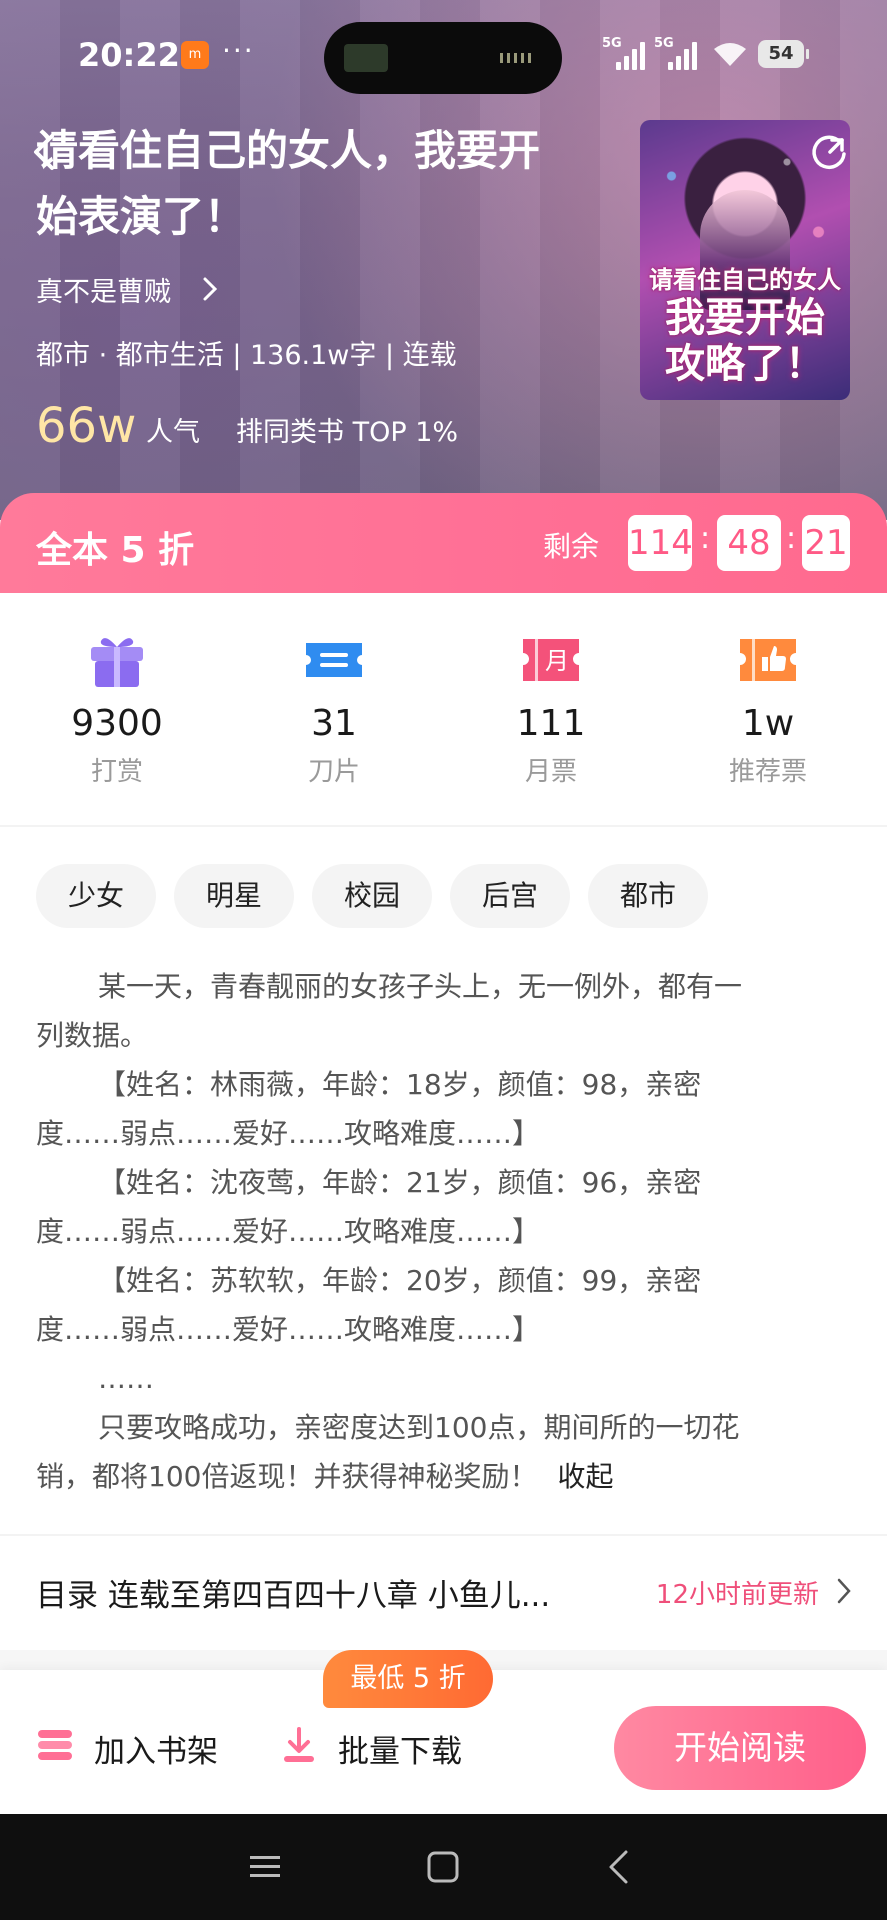 The width and height of the screenshot is (887, 1920). Describe the element at coordinates (517, 58) in the screenshot. I see `audio-wave-icon` at that location.